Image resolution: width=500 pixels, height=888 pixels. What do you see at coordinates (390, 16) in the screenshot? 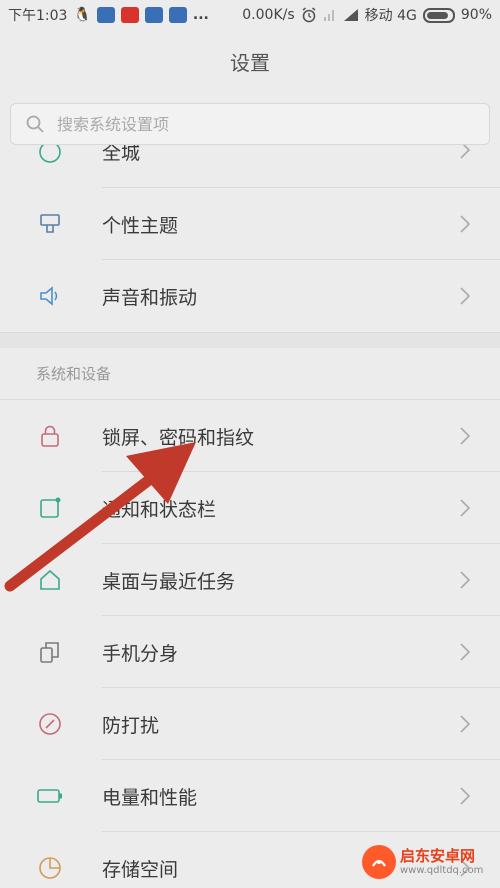
I see `carrier-label: 移动 4G` at bounding box center [390, 16].